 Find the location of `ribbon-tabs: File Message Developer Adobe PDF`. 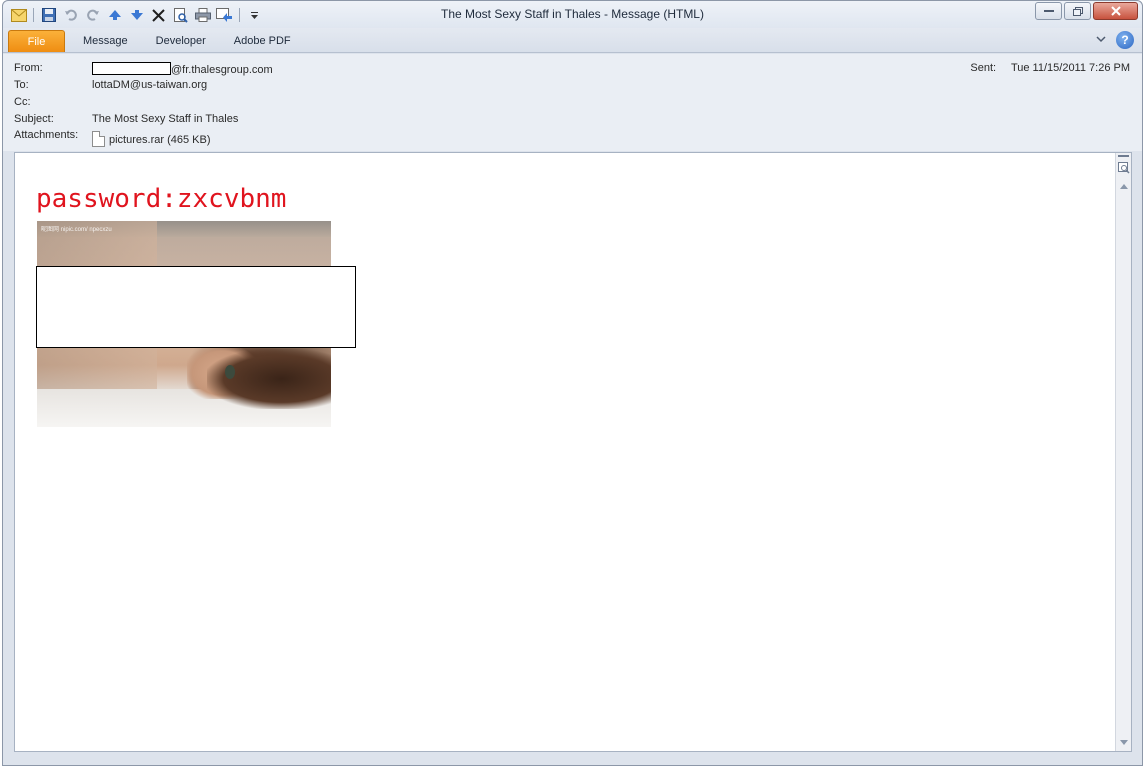

ribbon-tabs: File Message Developer Adobe PDF is located at coordinates (156, 40).